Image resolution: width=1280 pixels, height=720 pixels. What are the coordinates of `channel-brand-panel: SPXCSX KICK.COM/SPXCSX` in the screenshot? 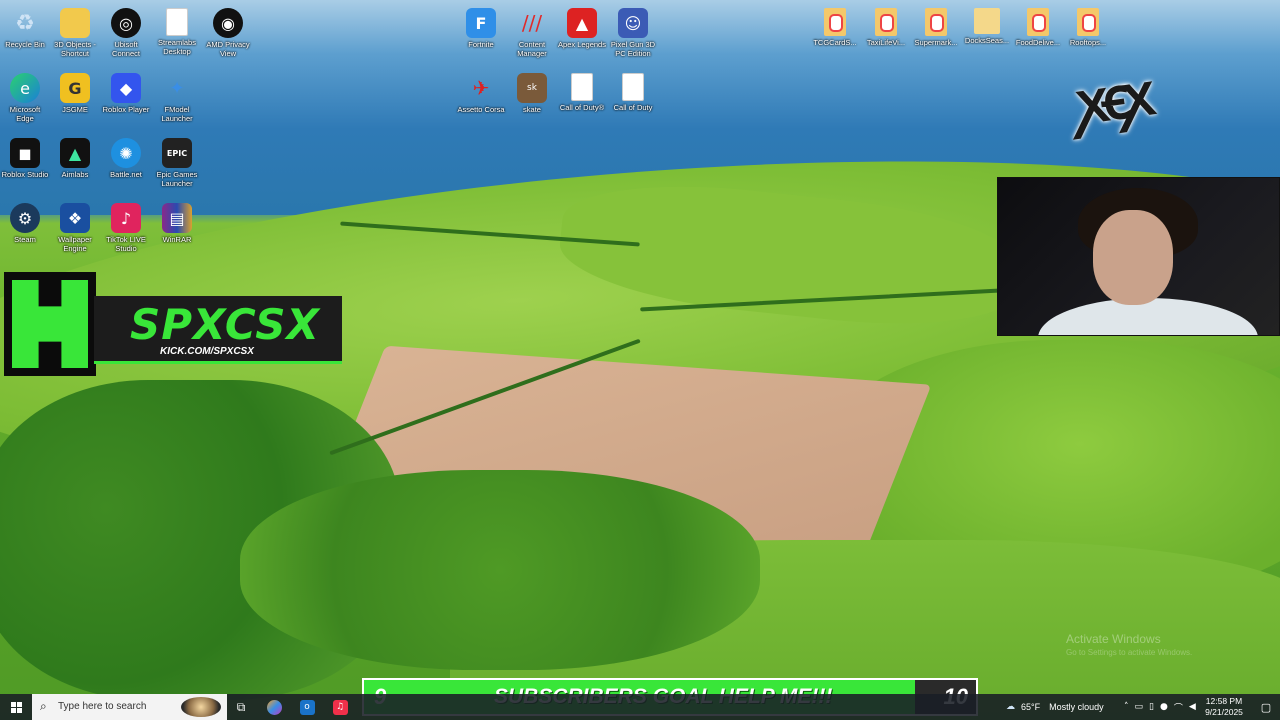 It's located at (172, 325).